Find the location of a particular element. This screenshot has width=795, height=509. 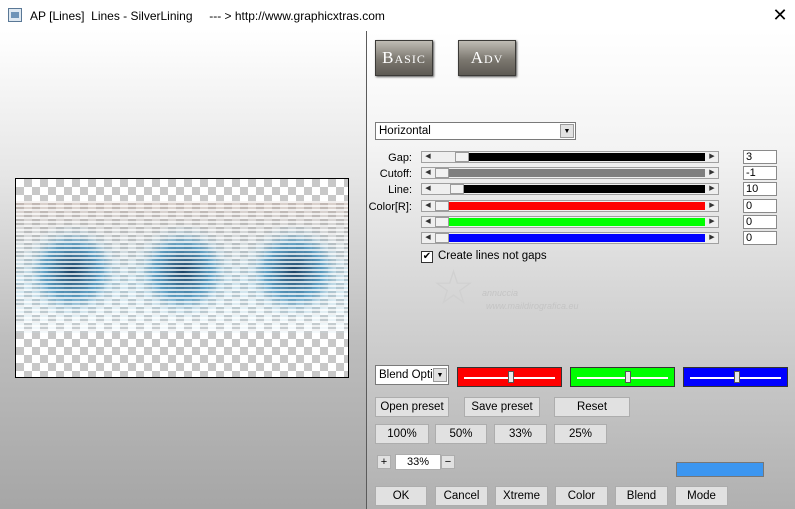

zoom-value: 33% is located at coordinates (418, 462).